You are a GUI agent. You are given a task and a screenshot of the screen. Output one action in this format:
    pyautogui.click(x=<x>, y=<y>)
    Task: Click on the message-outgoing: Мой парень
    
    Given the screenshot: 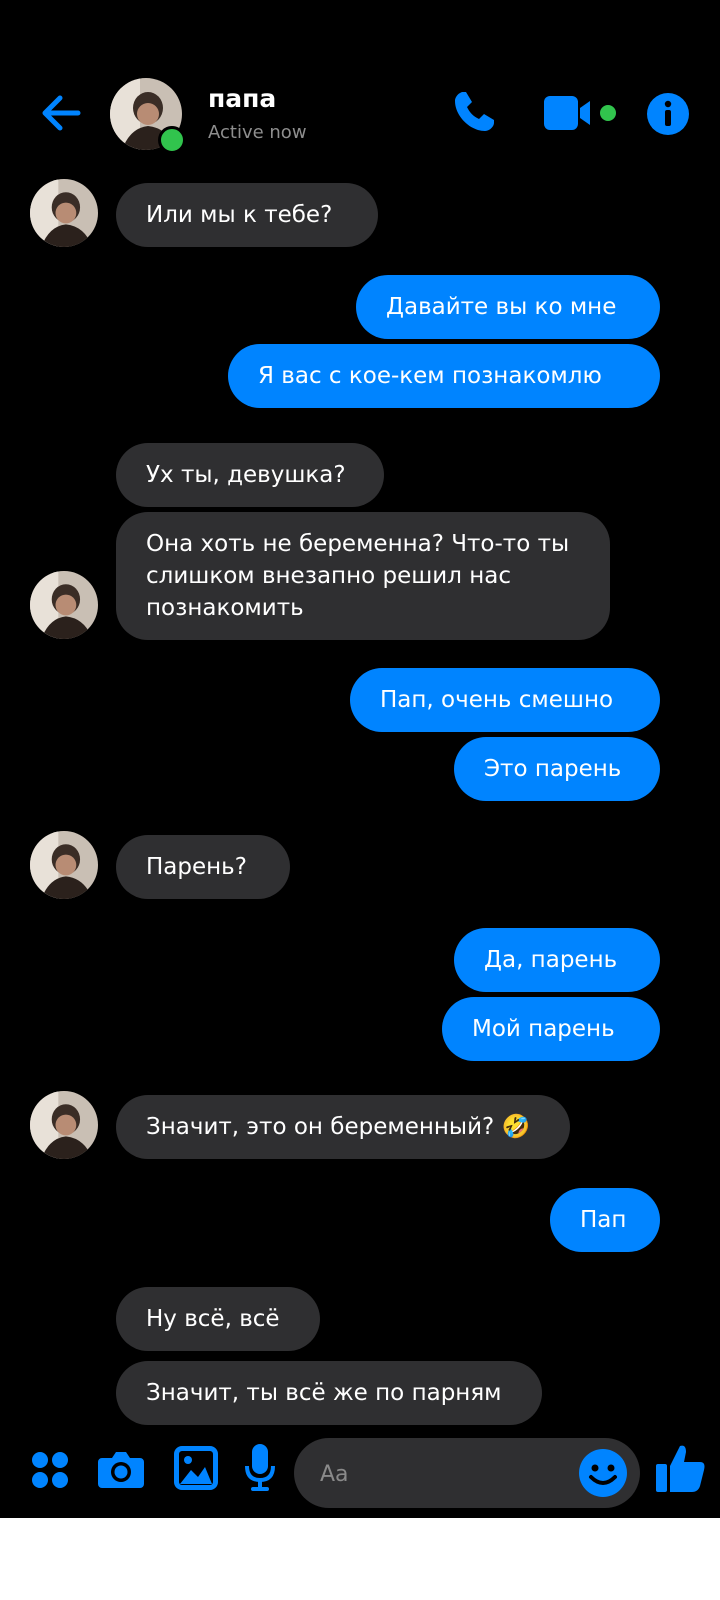 What is the action you would take?
    pyautogui.click(x=551, y=1029)
    